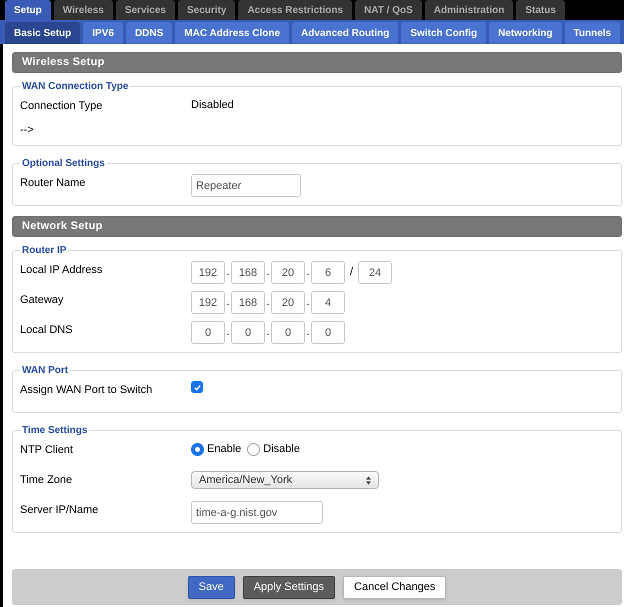  Describe the element at coordinates (443, 33) in the screenshot. I see `sub-tab: Switch Config` at that location.